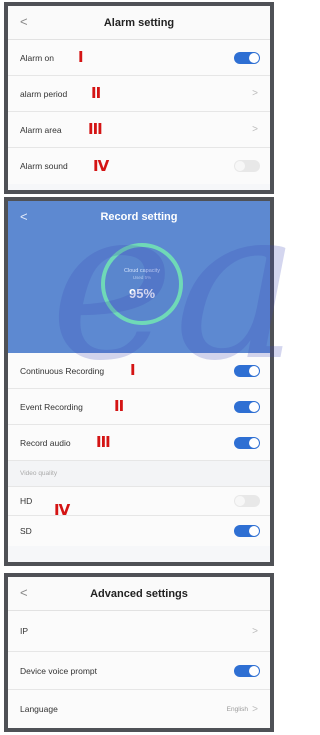 Image resolution: width=320 pixels, height=735 pixels. I want to click on record-audio-toggle, so click(247, 442).